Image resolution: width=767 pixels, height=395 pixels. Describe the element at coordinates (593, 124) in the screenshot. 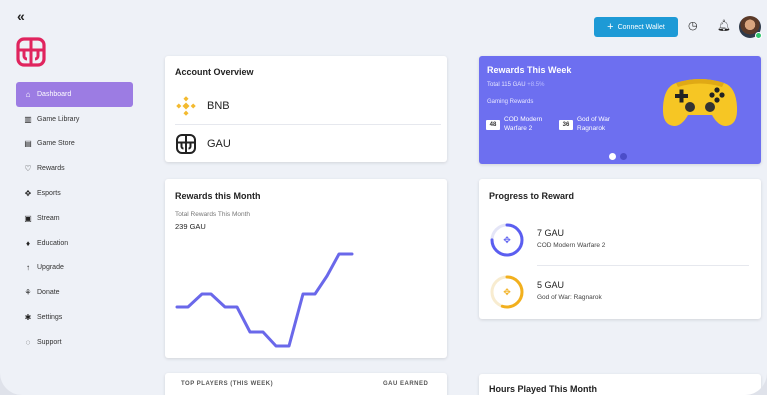

I see `reward-game-name: God of War Ragnarok` at that location.